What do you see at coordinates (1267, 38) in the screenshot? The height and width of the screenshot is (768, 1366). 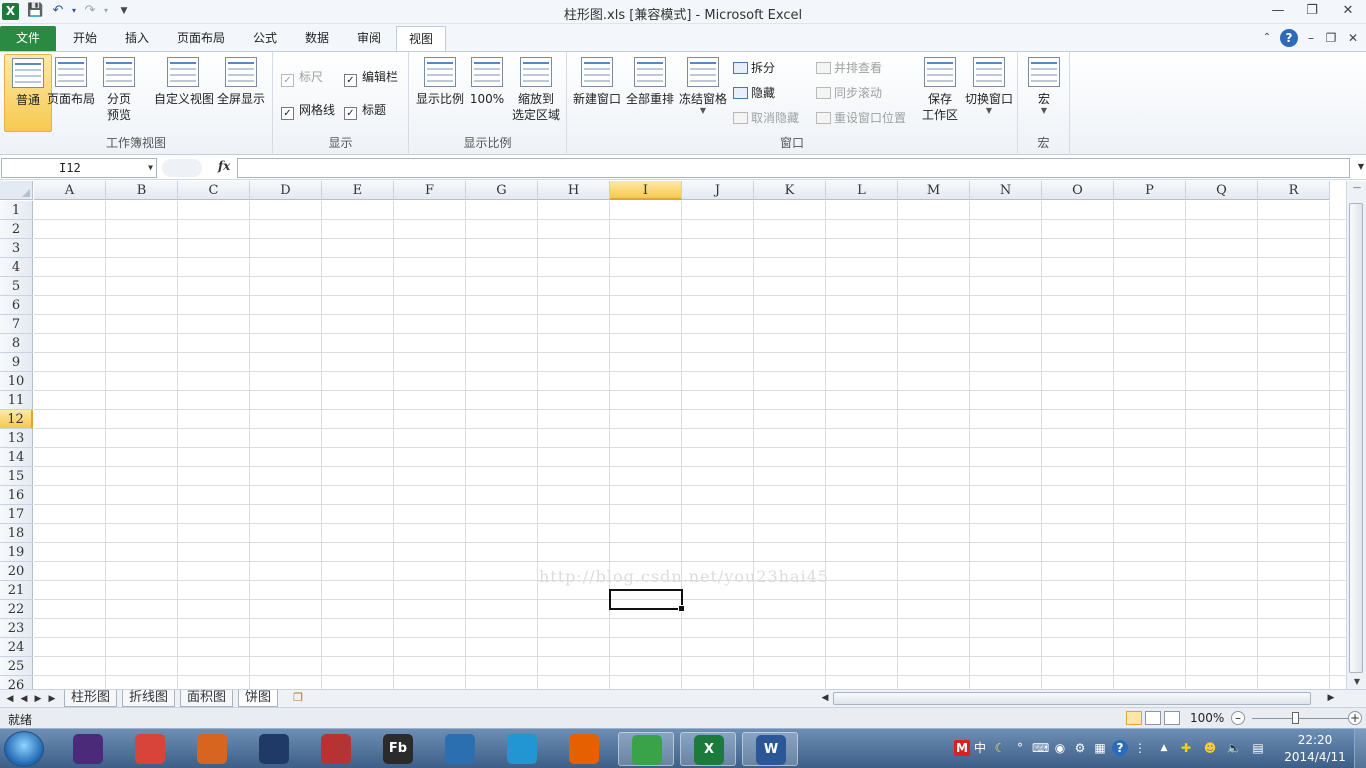 I see `collapse-ribbon-icon: ⌃` at bounding box center [1267, 38].